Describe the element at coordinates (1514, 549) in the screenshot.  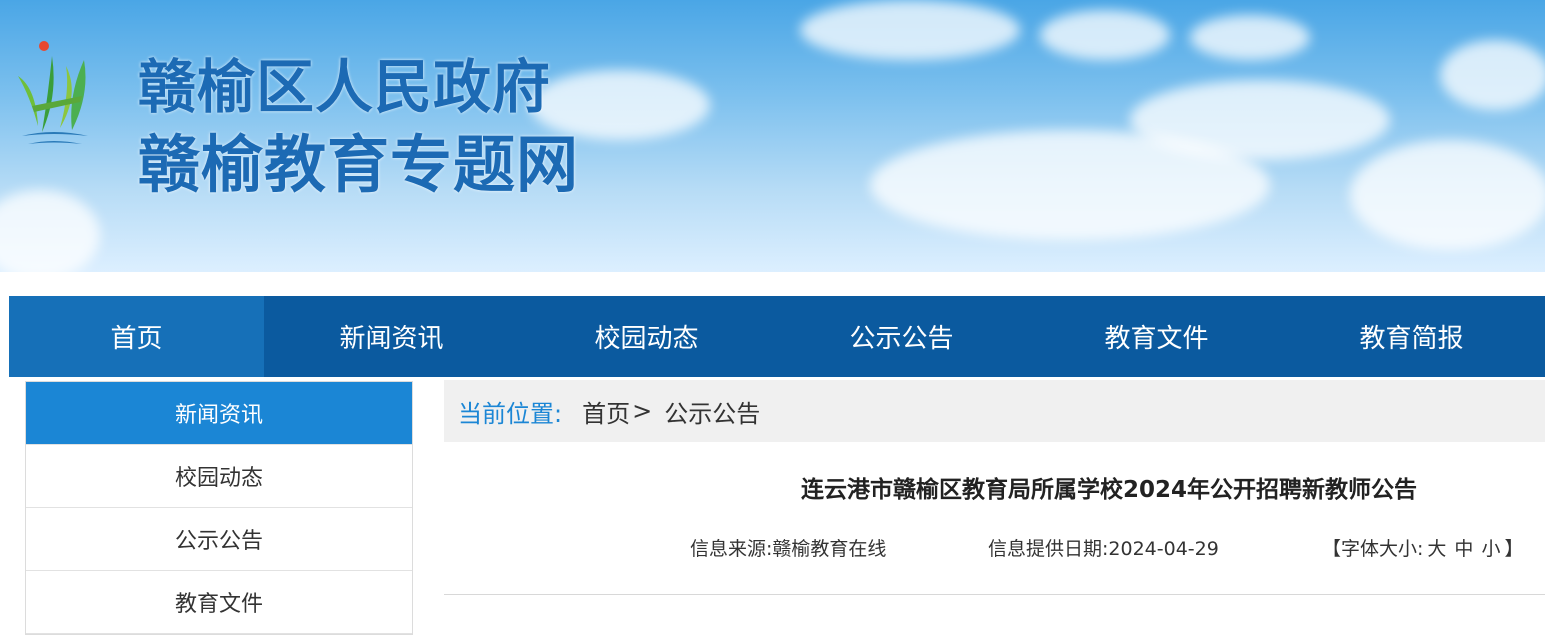
I see `font-size-suffix: 】` at that location.